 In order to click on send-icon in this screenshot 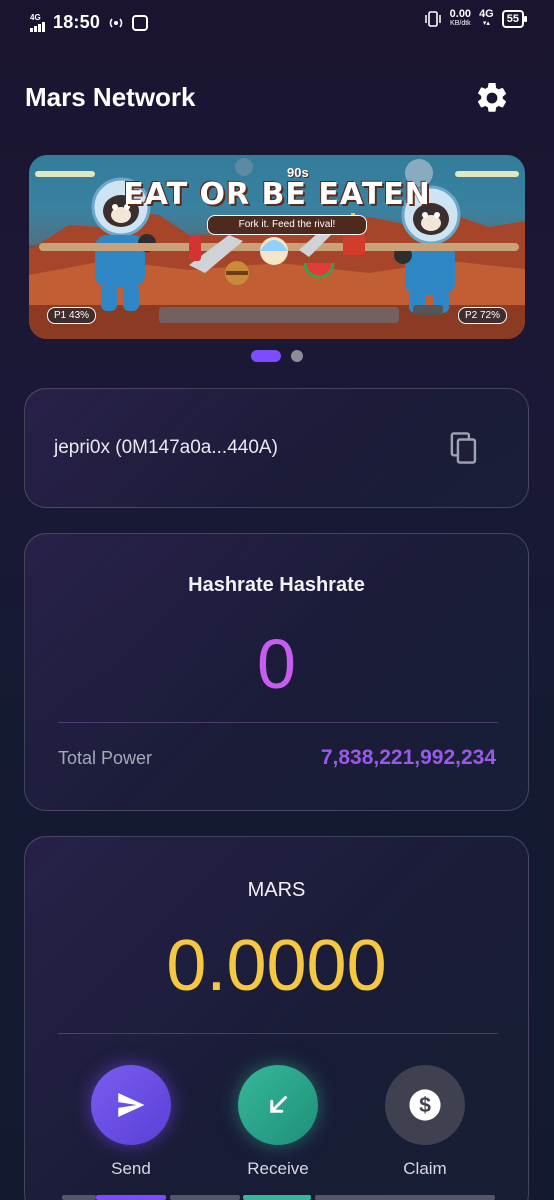, I will do `click(131, 1105)`.